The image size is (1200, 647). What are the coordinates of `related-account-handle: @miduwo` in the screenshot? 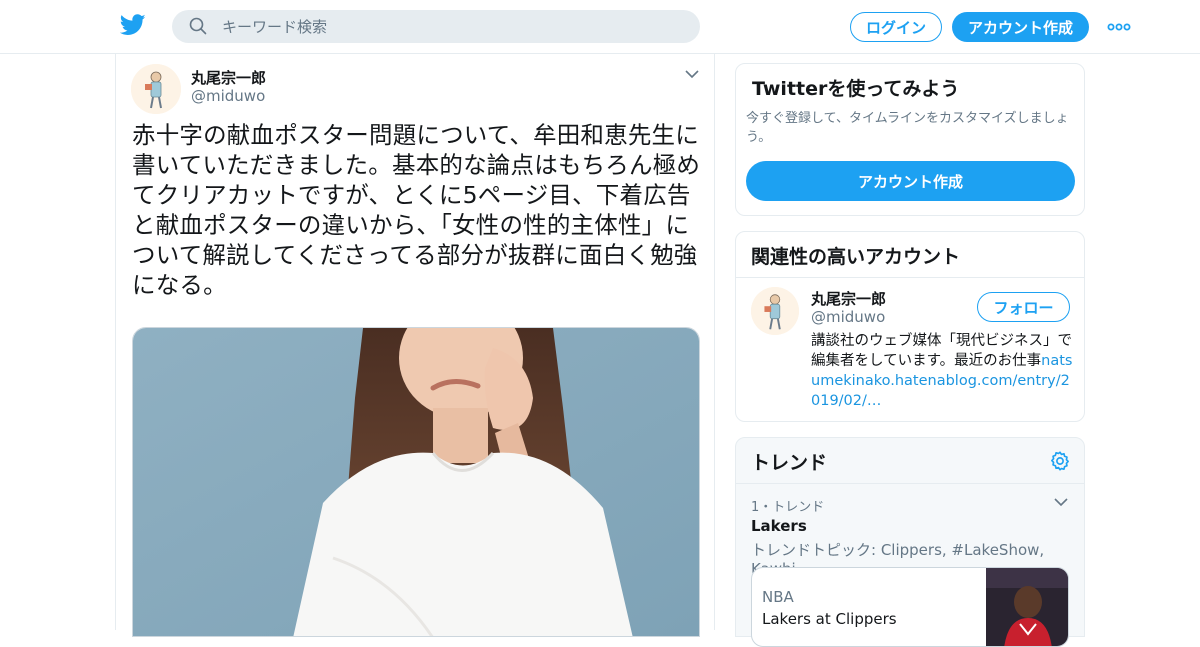 It's located at (848, 317).